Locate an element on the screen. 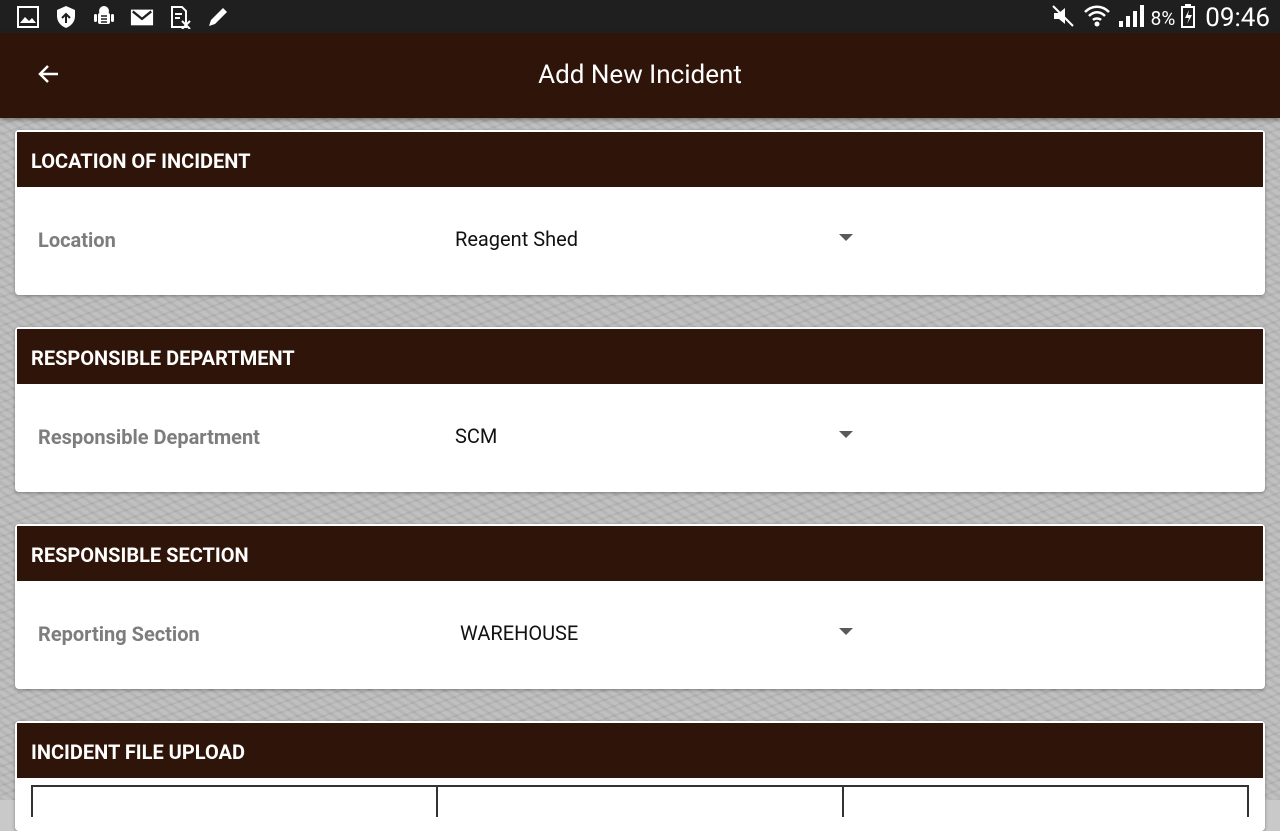 Image resolution: width=1280 pixels, height=831 pixels. upload-table is located at coordinates (640, 801).